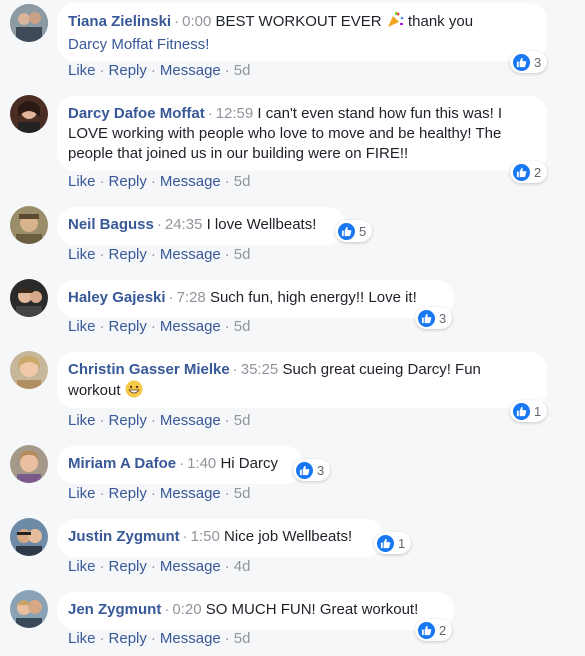 Image resolution: width=585 pixels, height=656 pixels. I want to click on comment-bubble: Justin Zygmunt · 1:50 Nice job Wellbeats!, so click(220, 538).